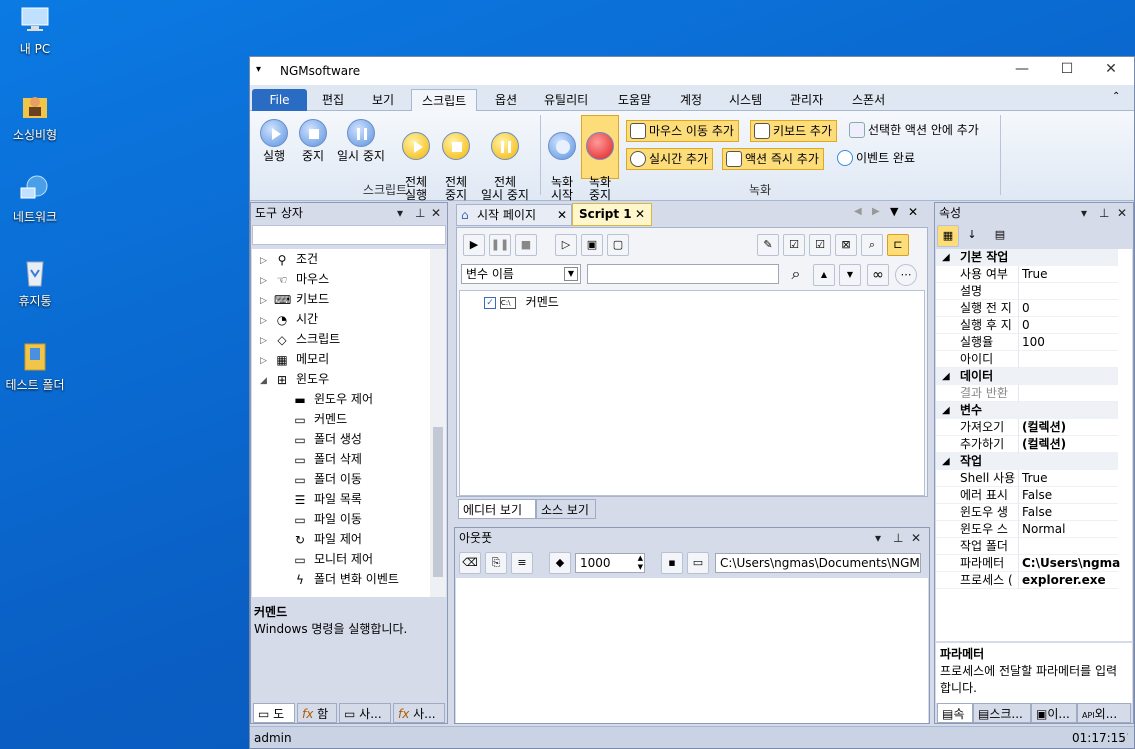  What do you see at coordinates (1027, 257) in the screenshot?
I see `property-category: ◢ 기본 작업` at bounding box center [1027, 257].